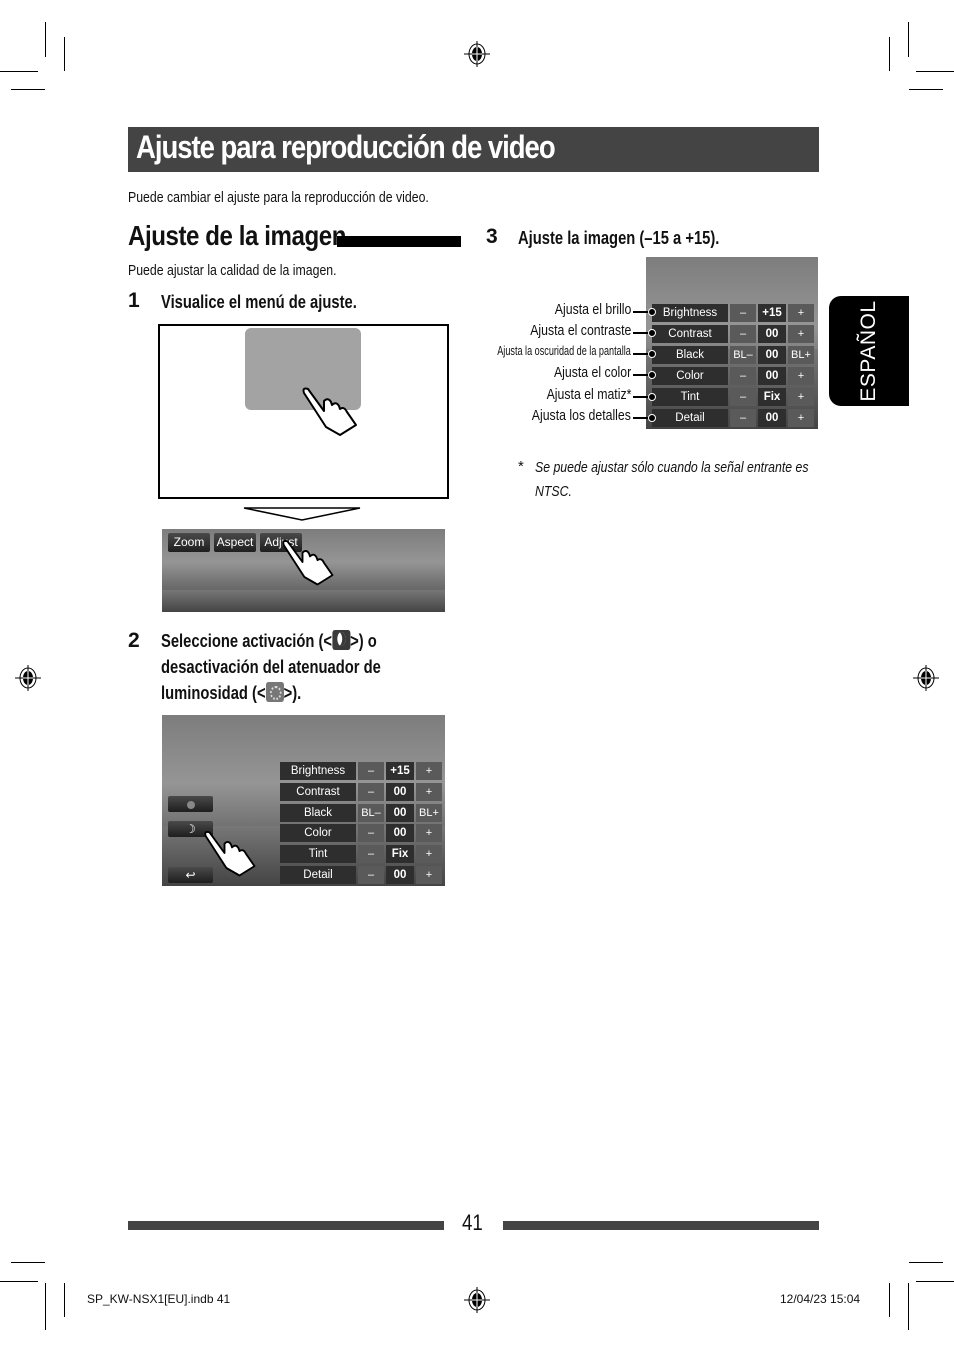  I want to click on page-number: 41, so click(472, 1222).